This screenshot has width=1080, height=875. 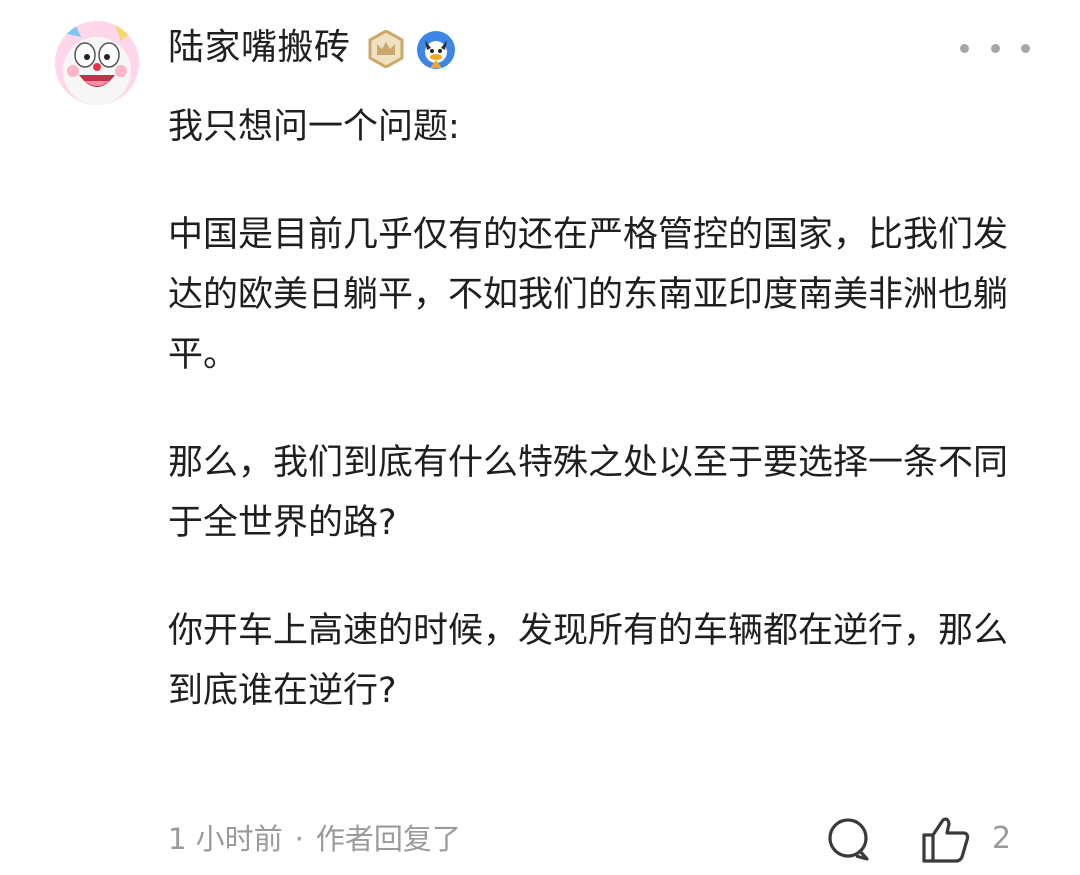 What do you see at coordinates (946, 840) in the screenshot?
I see `thumbs-up-icon` at bounding box center [946, 840].